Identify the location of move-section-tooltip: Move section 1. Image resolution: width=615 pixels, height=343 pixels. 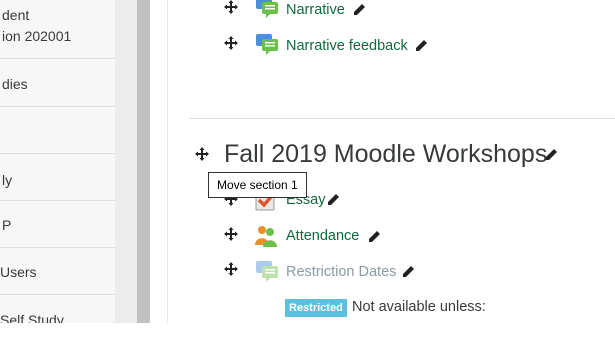
(257, 185).